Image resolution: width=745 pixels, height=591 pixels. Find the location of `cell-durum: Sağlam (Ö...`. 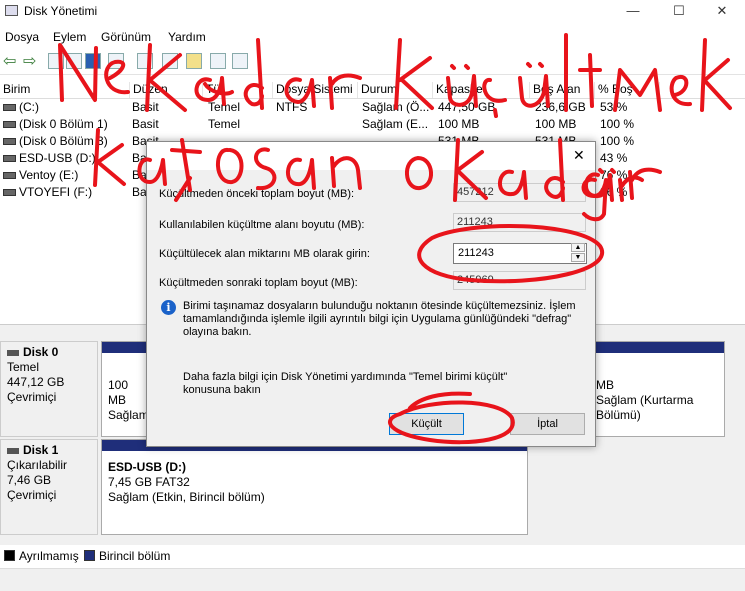

cell-durum: Sağlam (Ö... is located at coordinates (396, 107).